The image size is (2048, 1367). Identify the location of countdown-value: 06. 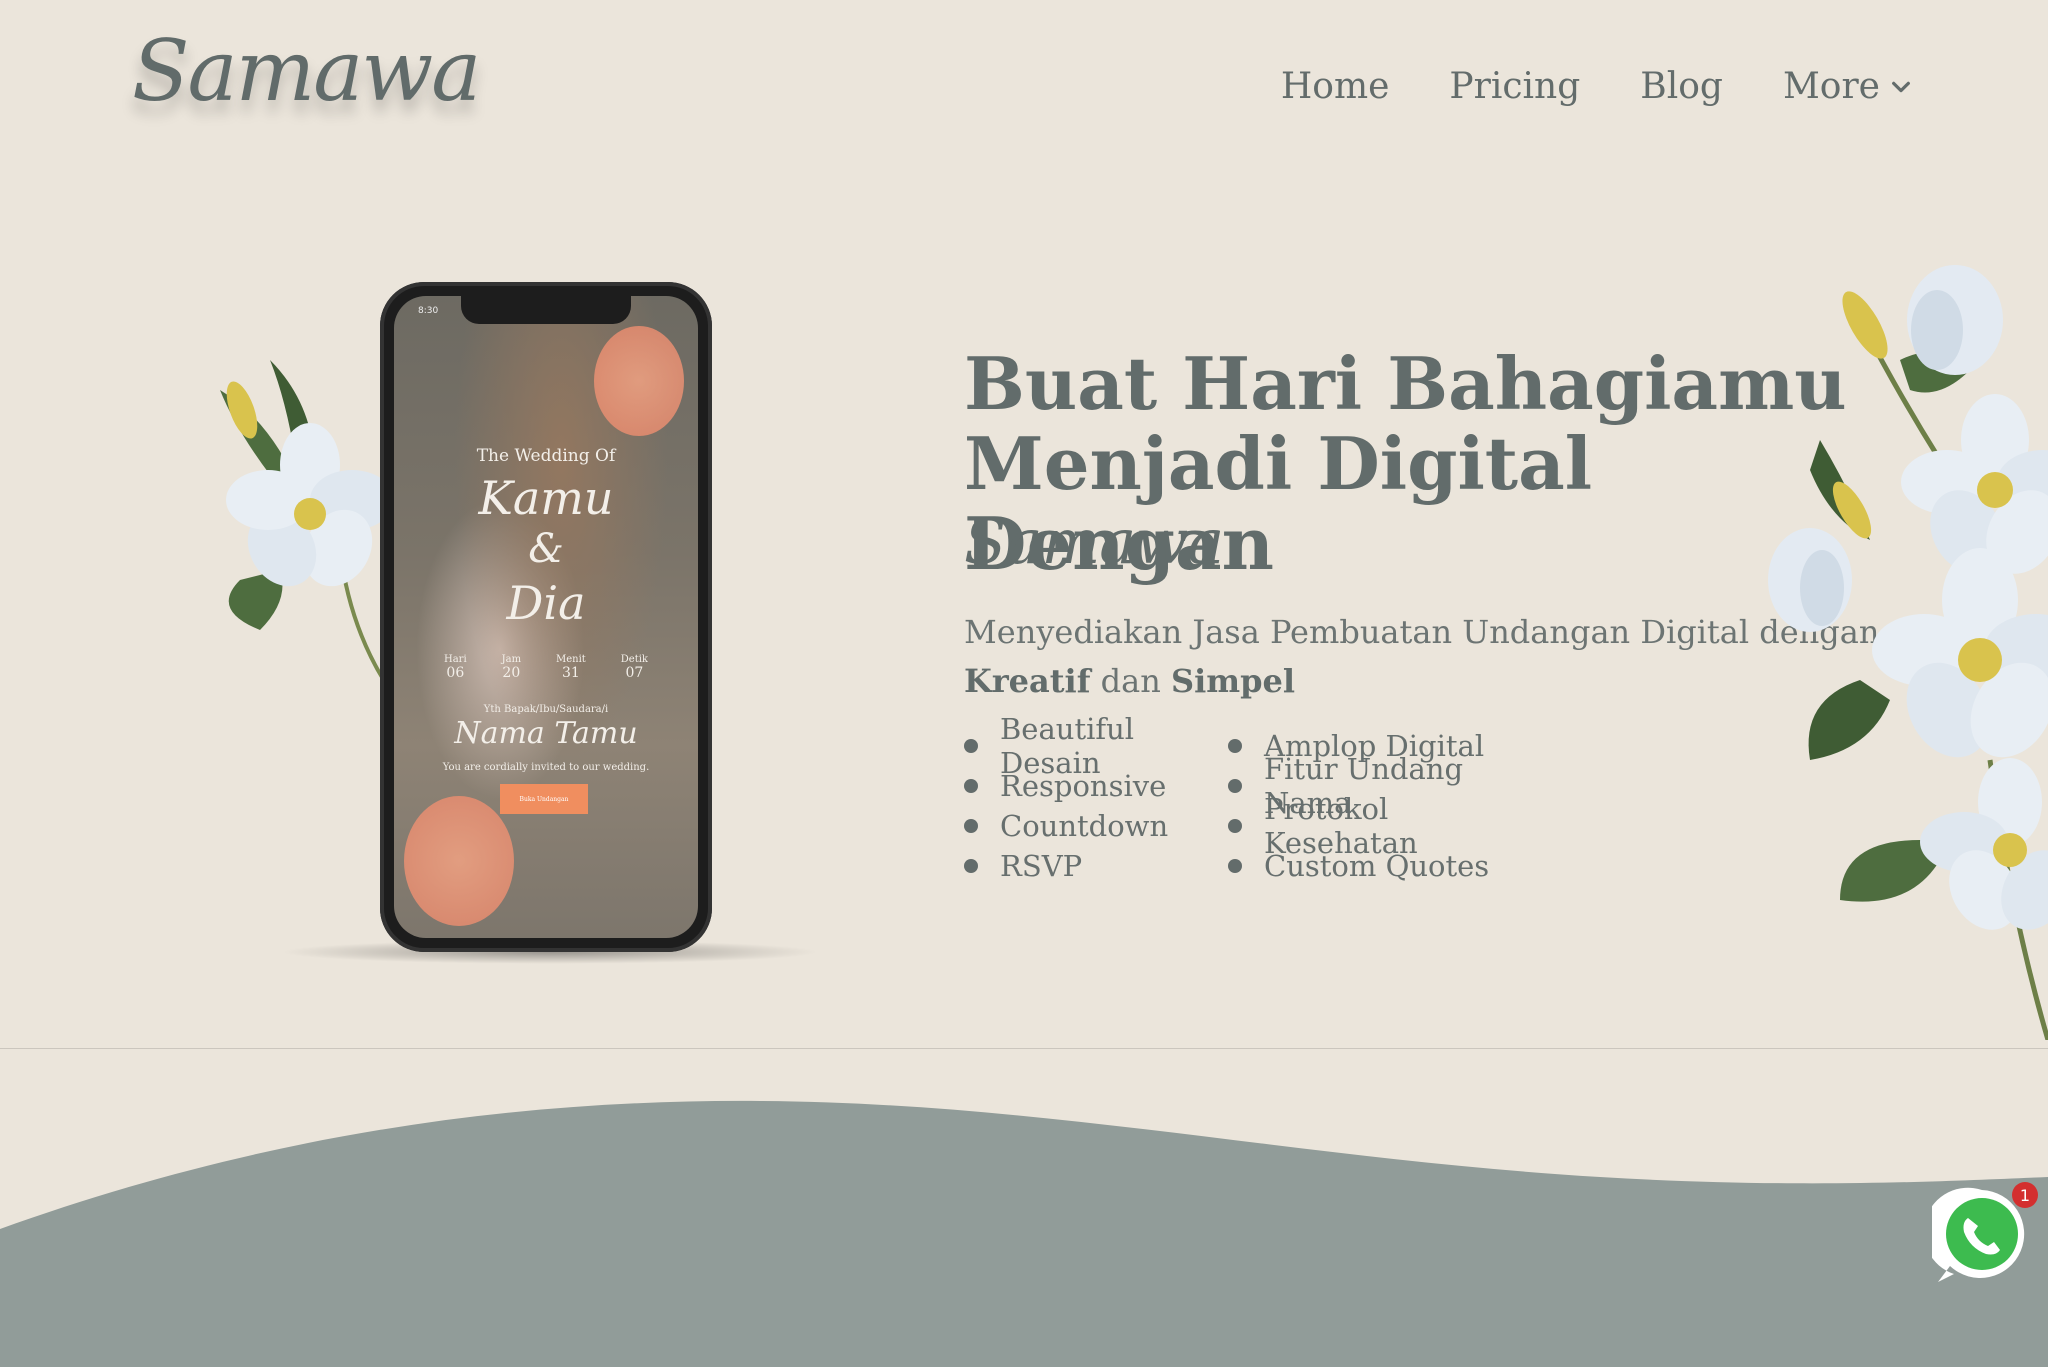
(455, 673).